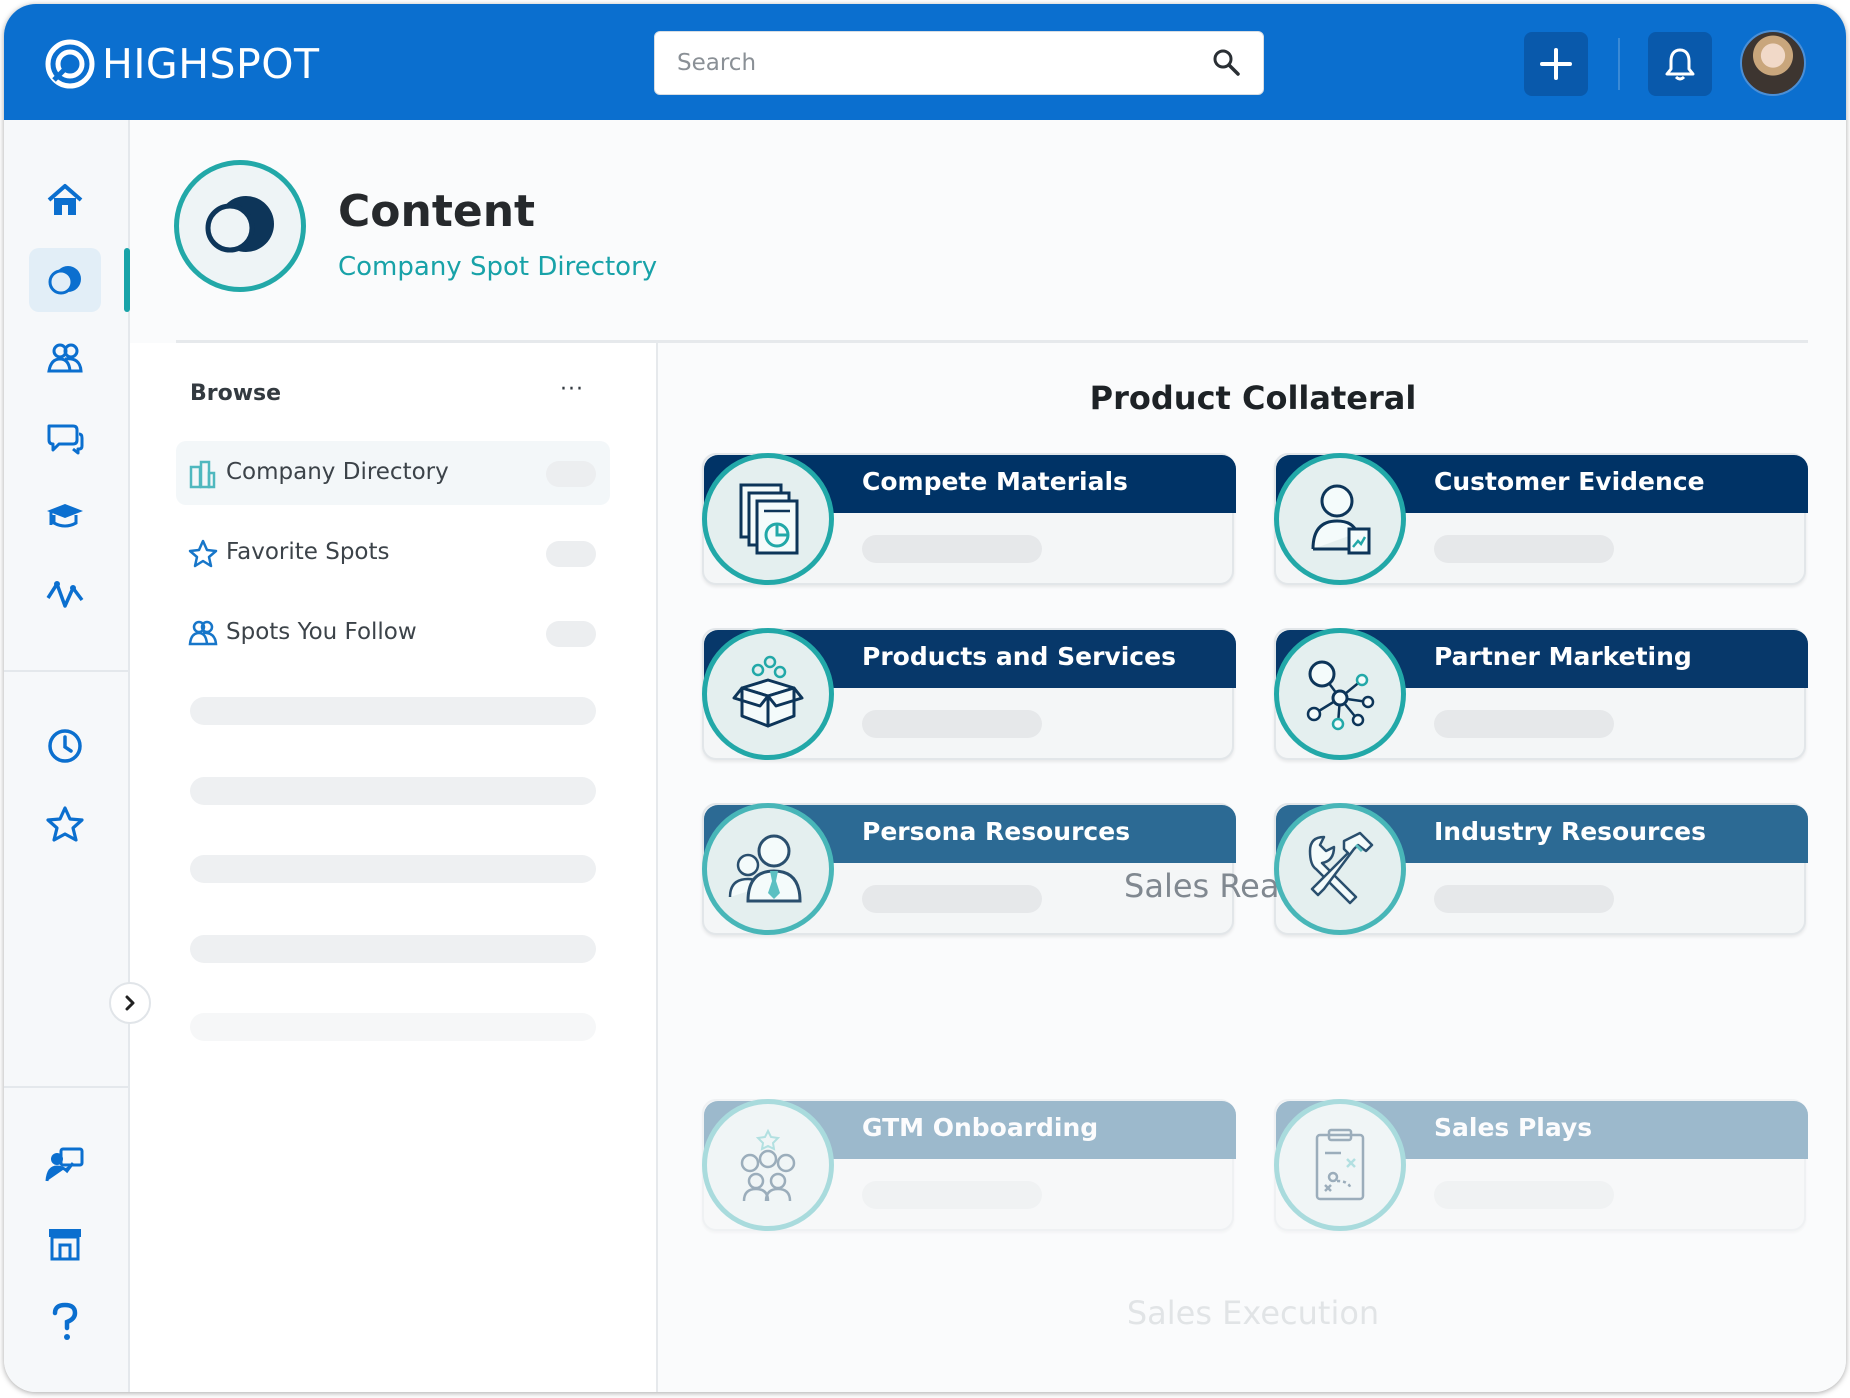 This screenshot has height=1398, width=1850. I want to click on section-title: Product Collateral, so click(1253, 398).